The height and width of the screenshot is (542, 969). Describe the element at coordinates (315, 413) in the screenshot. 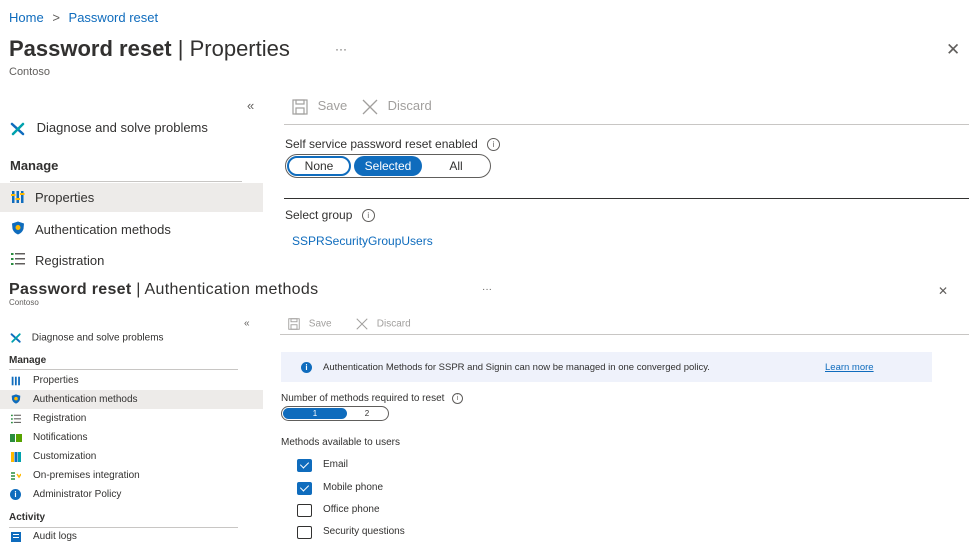

I see `methods-required-option-1: 1` at that location.